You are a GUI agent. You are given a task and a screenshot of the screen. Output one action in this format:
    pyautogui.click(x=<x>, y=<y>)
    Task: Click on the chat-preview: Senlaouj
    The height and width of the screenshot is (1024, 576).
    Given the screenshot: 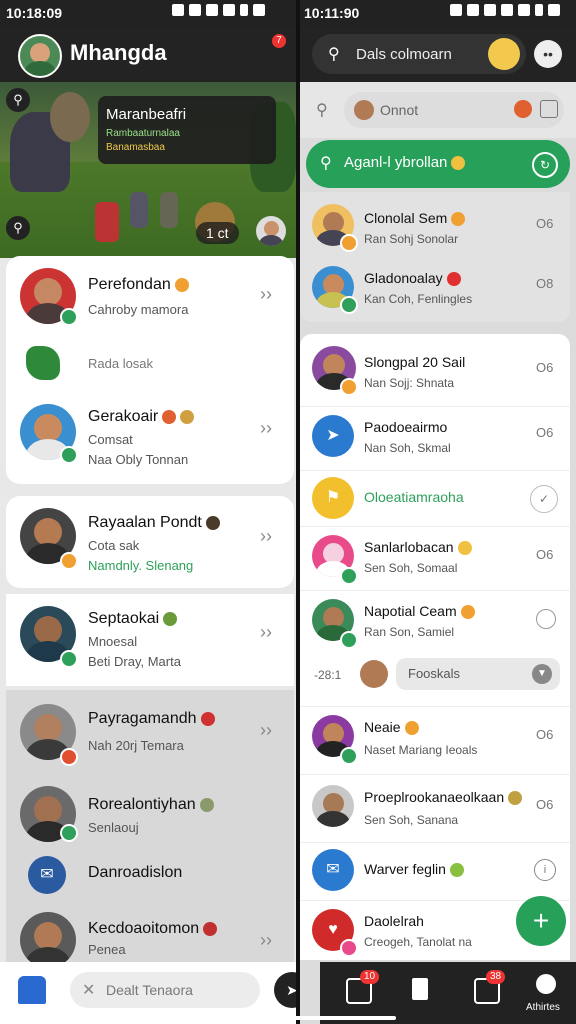 What is the action you would take?
    pyautogui.click(x=113, y=827)
    